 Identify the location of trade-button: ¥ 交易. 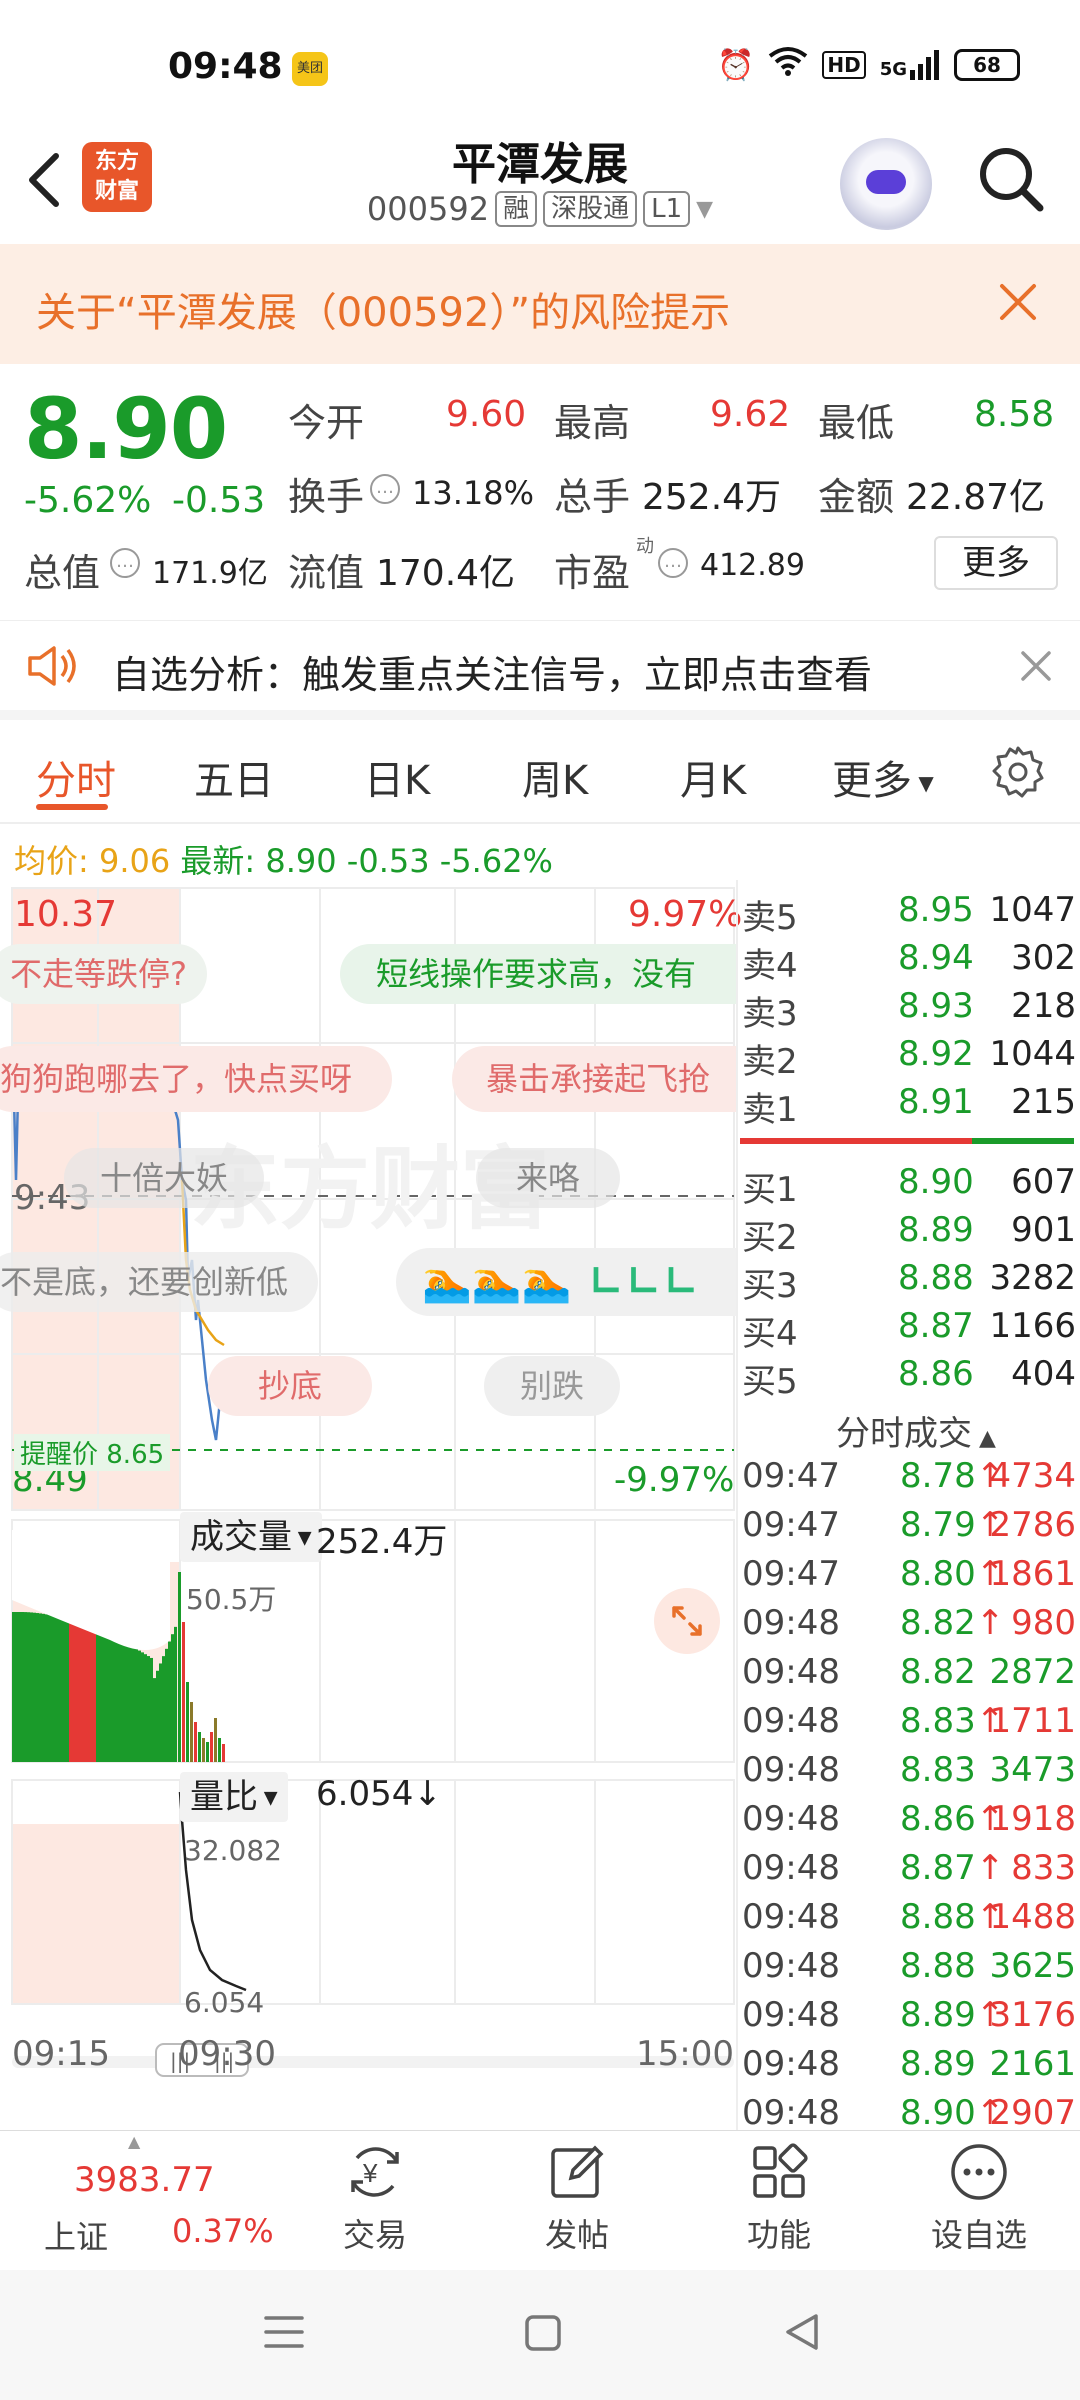
(375, 2198).